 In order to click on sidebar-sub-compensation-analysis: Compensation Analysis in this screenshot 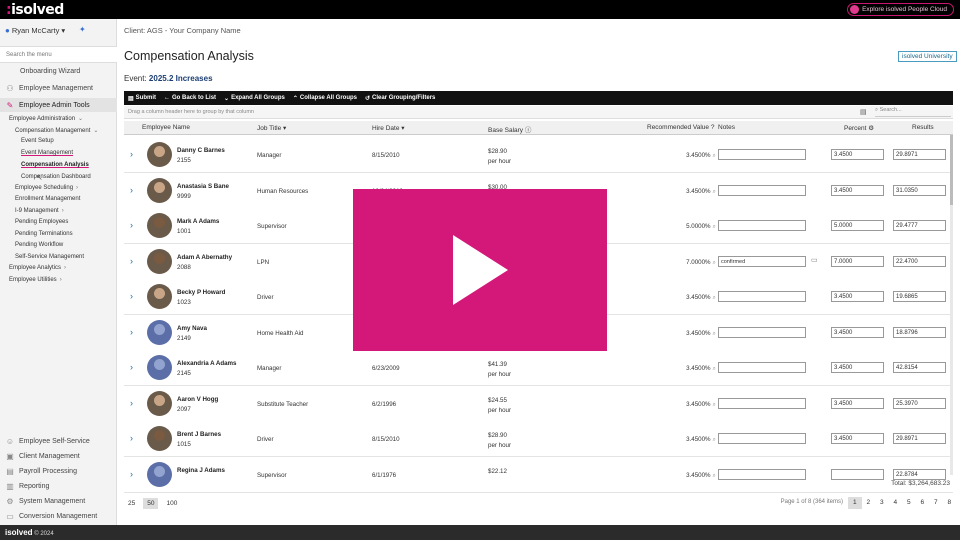, I will do `click(55, 165)`.